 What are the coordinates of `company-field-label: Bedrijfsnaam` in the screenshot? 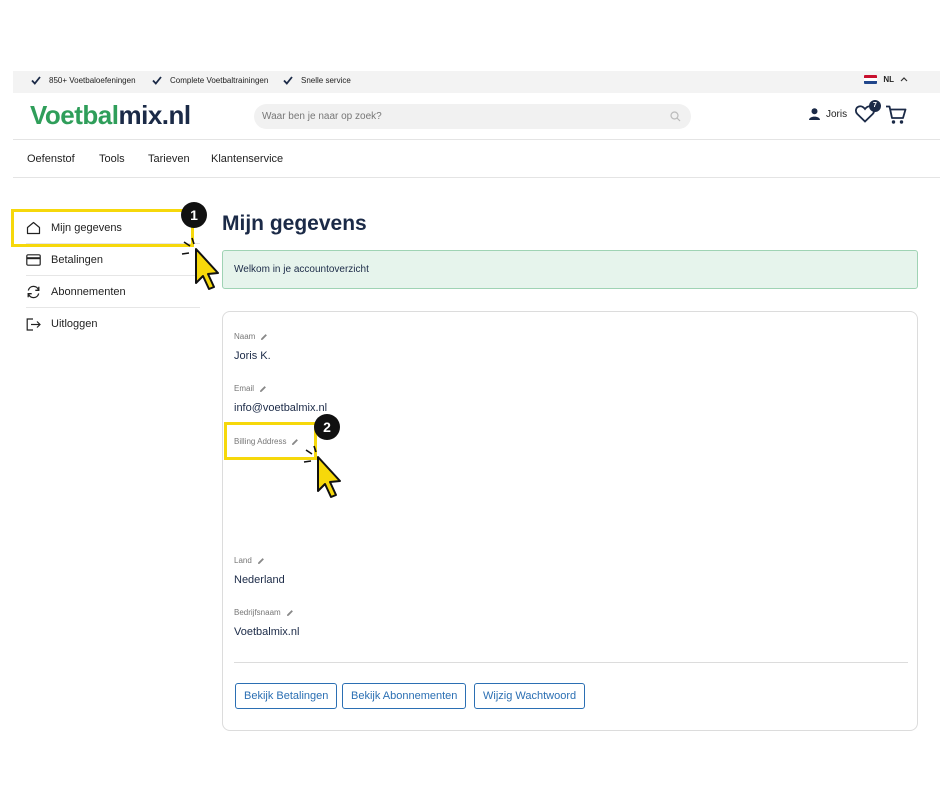 It's located at (264, 612).